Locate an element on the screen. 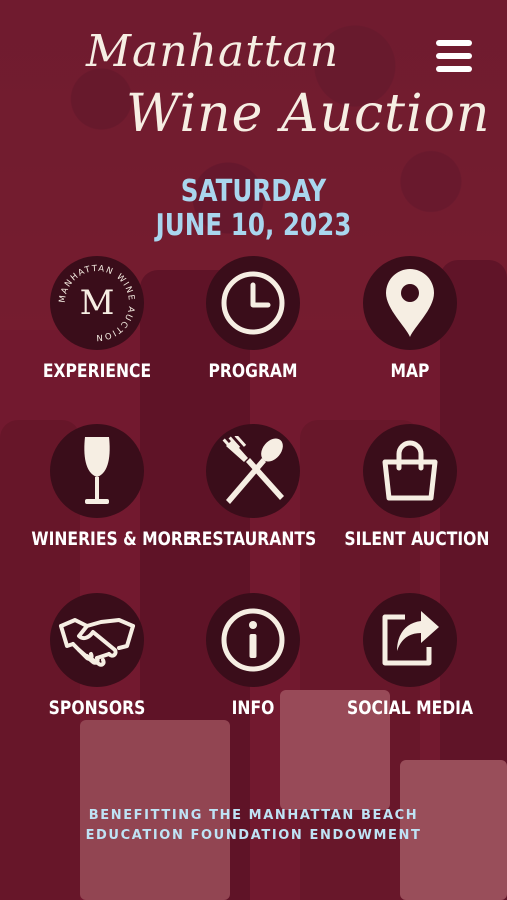  wineries-circle is located at coordinates (97, 471).